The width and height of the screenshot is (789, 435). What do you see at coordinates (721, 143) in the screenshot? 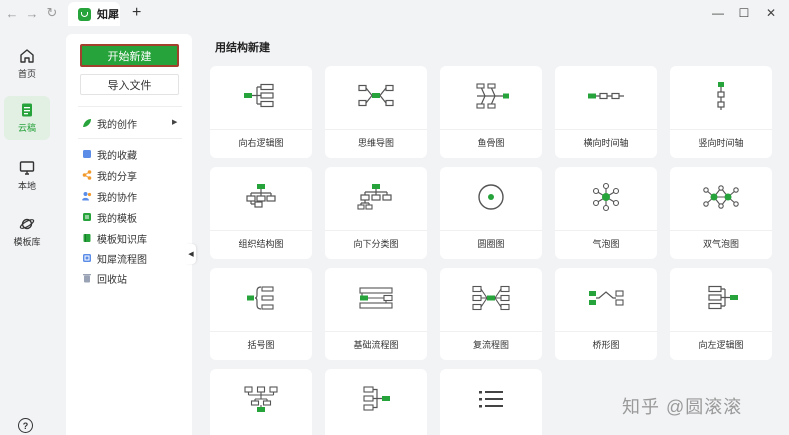
I see `card-label: 竖向时间轴` at bounding box center [721, 143].